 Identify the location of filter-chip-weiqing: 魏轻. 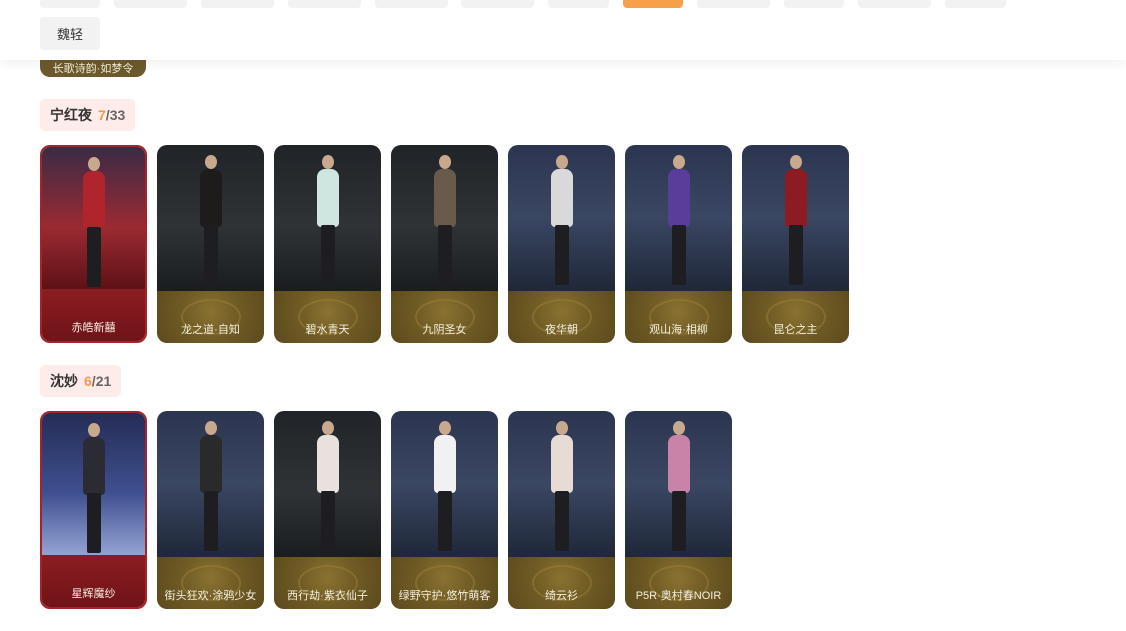
(70, 33).